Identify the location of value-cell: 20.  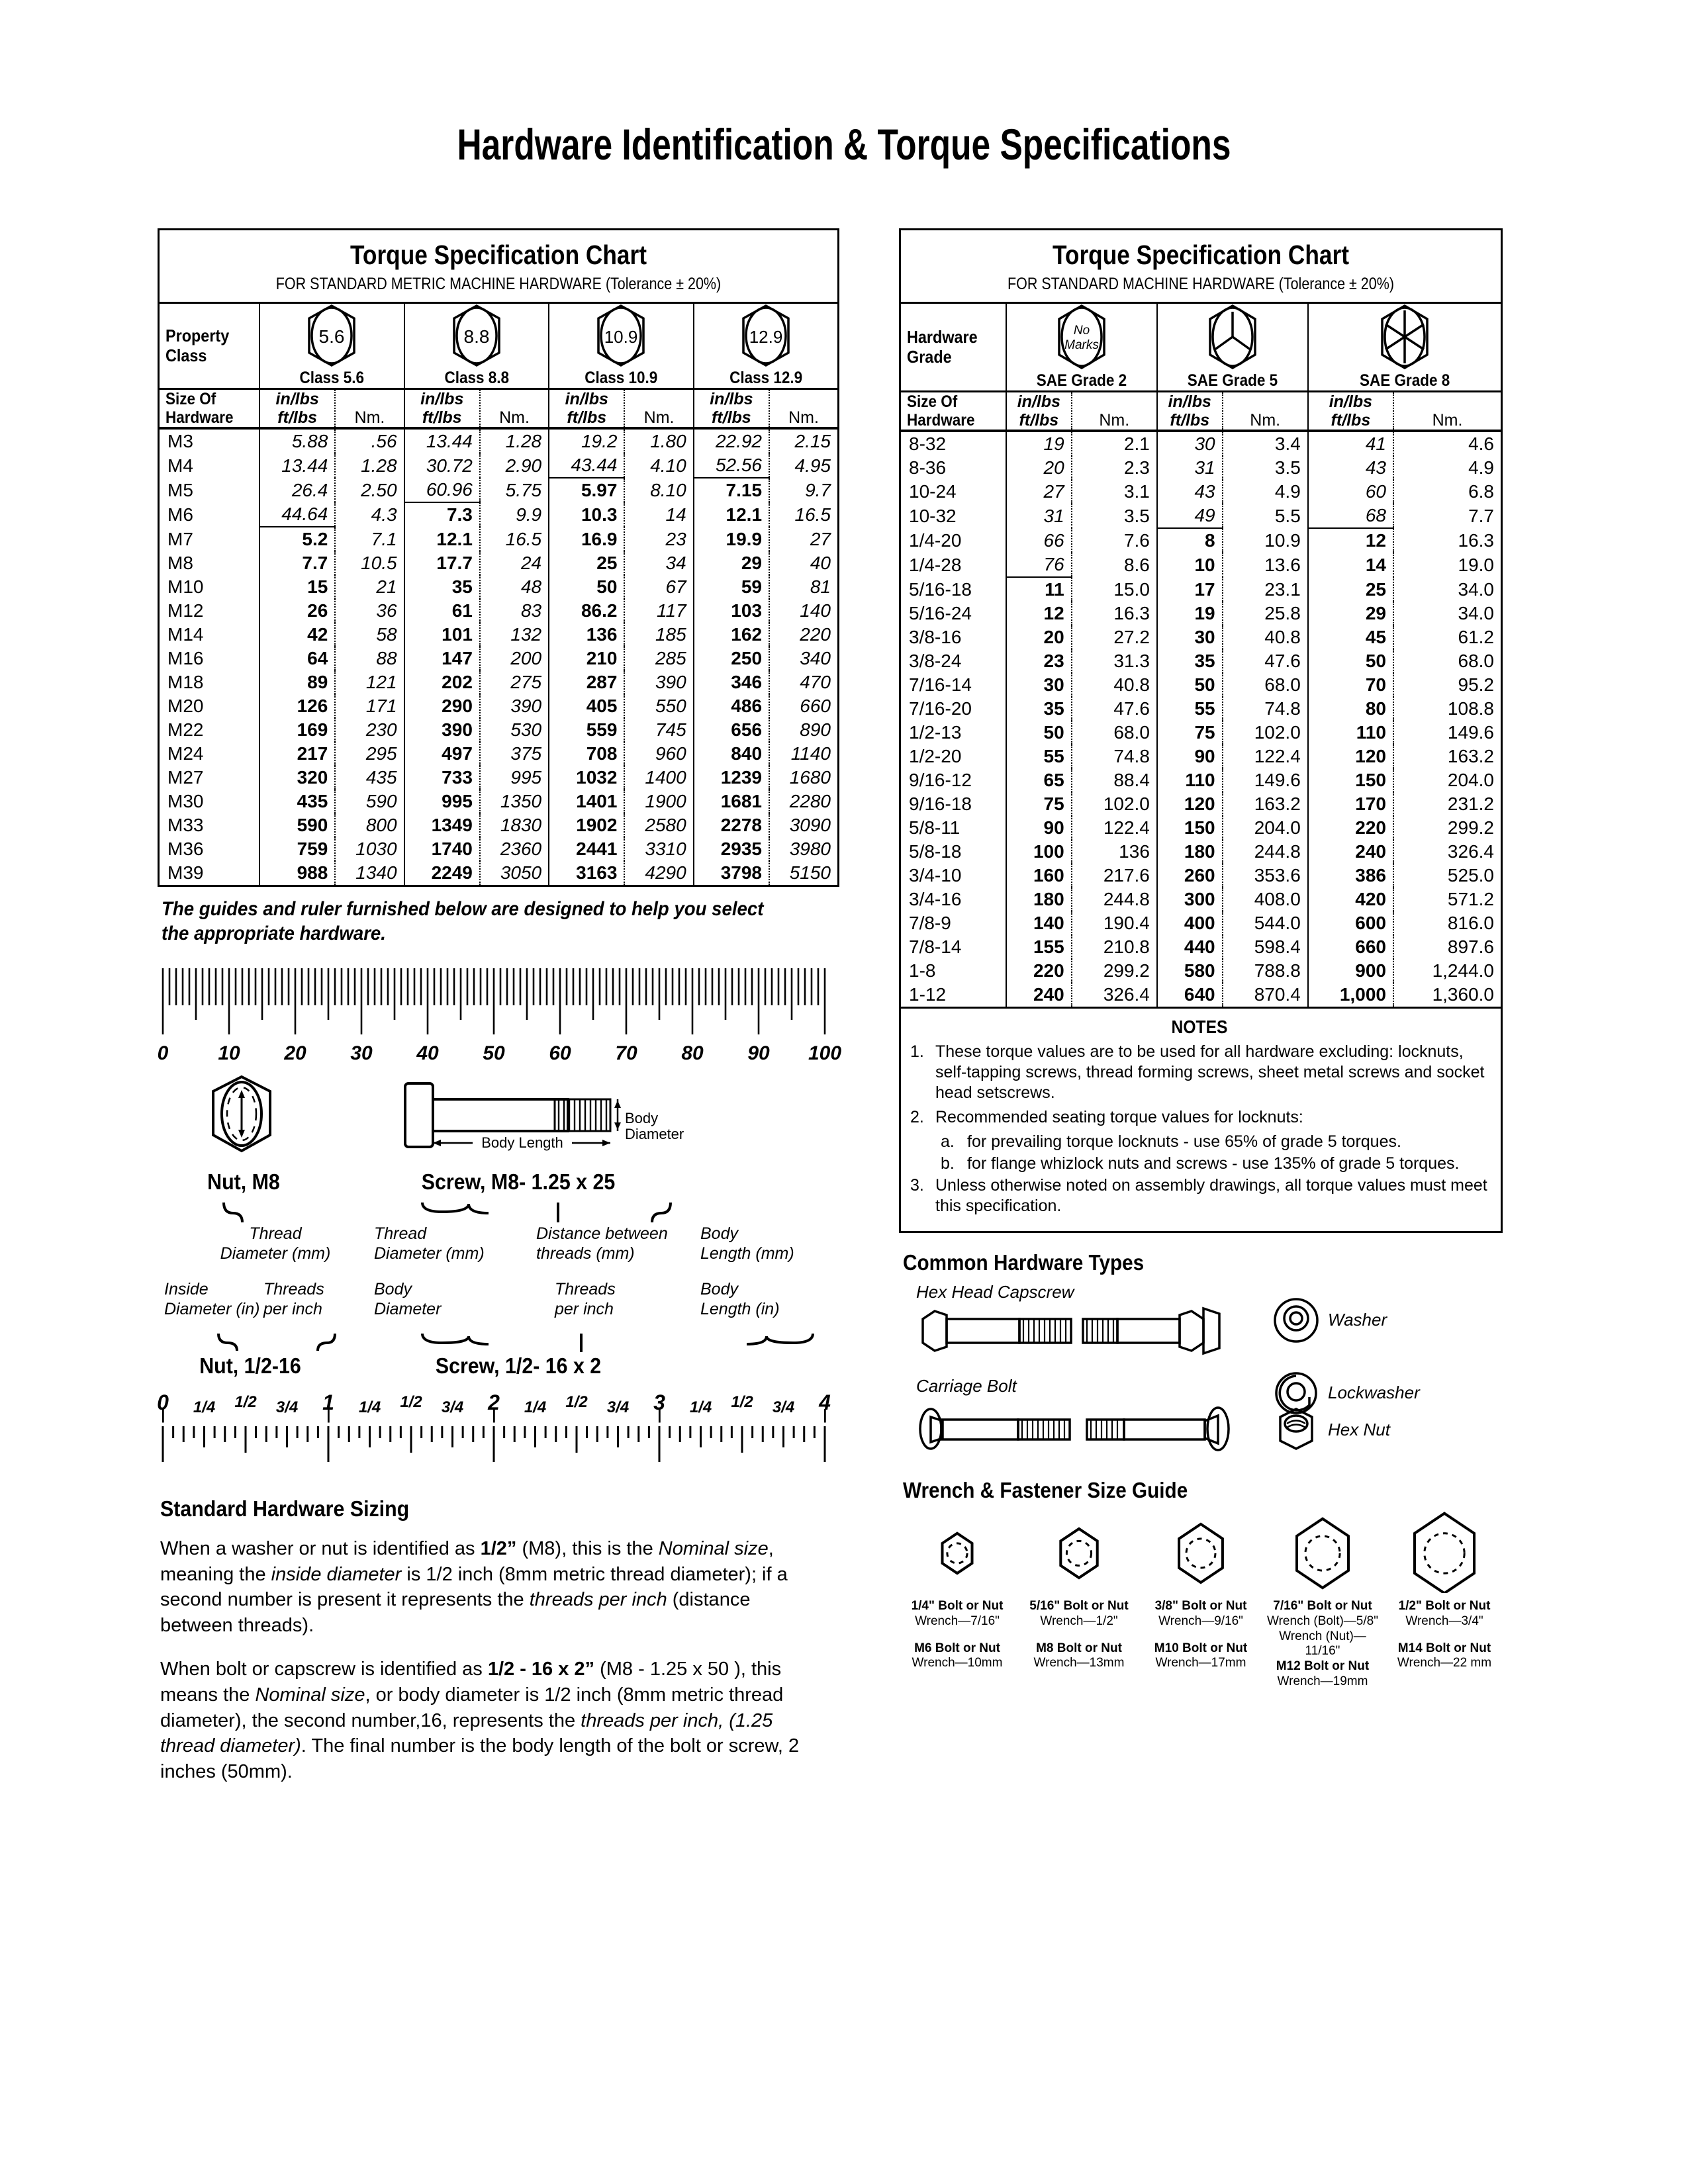
(1039, 637).